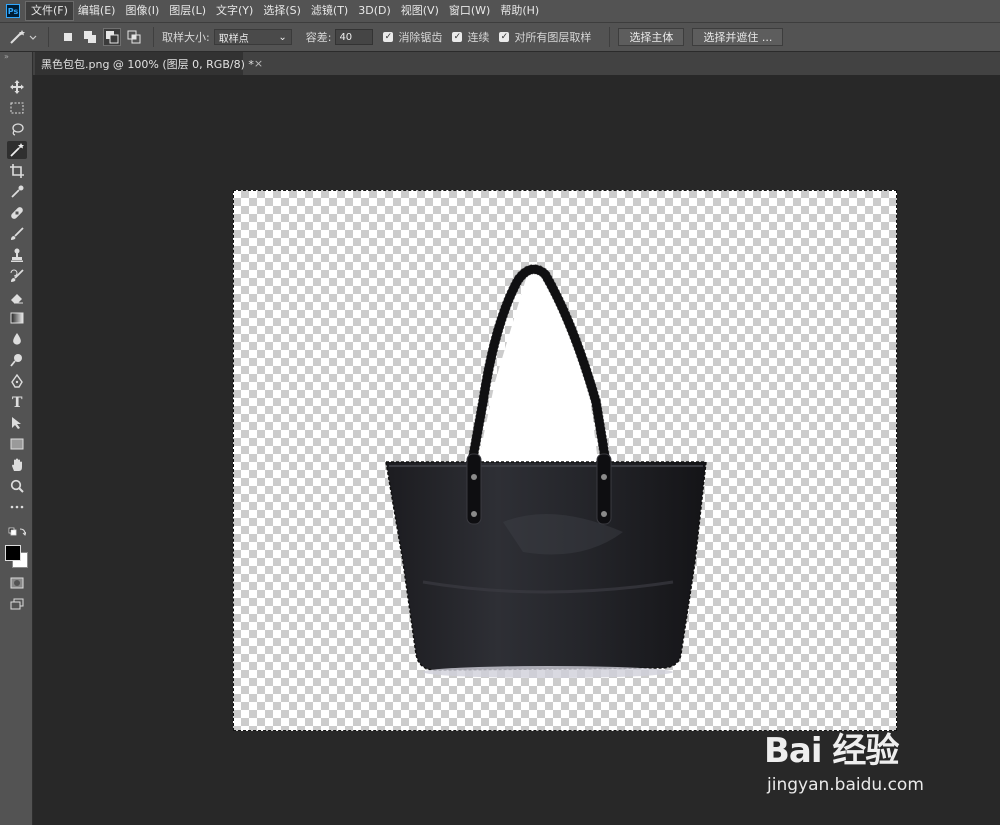 The height and width of the screenshot is (825, 1000). Describe the element at coordinates (478, 37) in the screenshot. I see `contiguous-label: 连续` at that location.